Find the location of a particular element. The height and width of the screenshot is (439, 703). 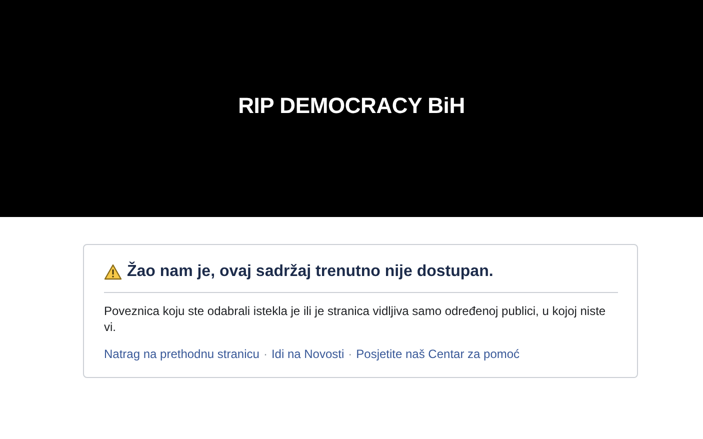

nav-link: Idi na Novosti is located at coordinates (307, 354).